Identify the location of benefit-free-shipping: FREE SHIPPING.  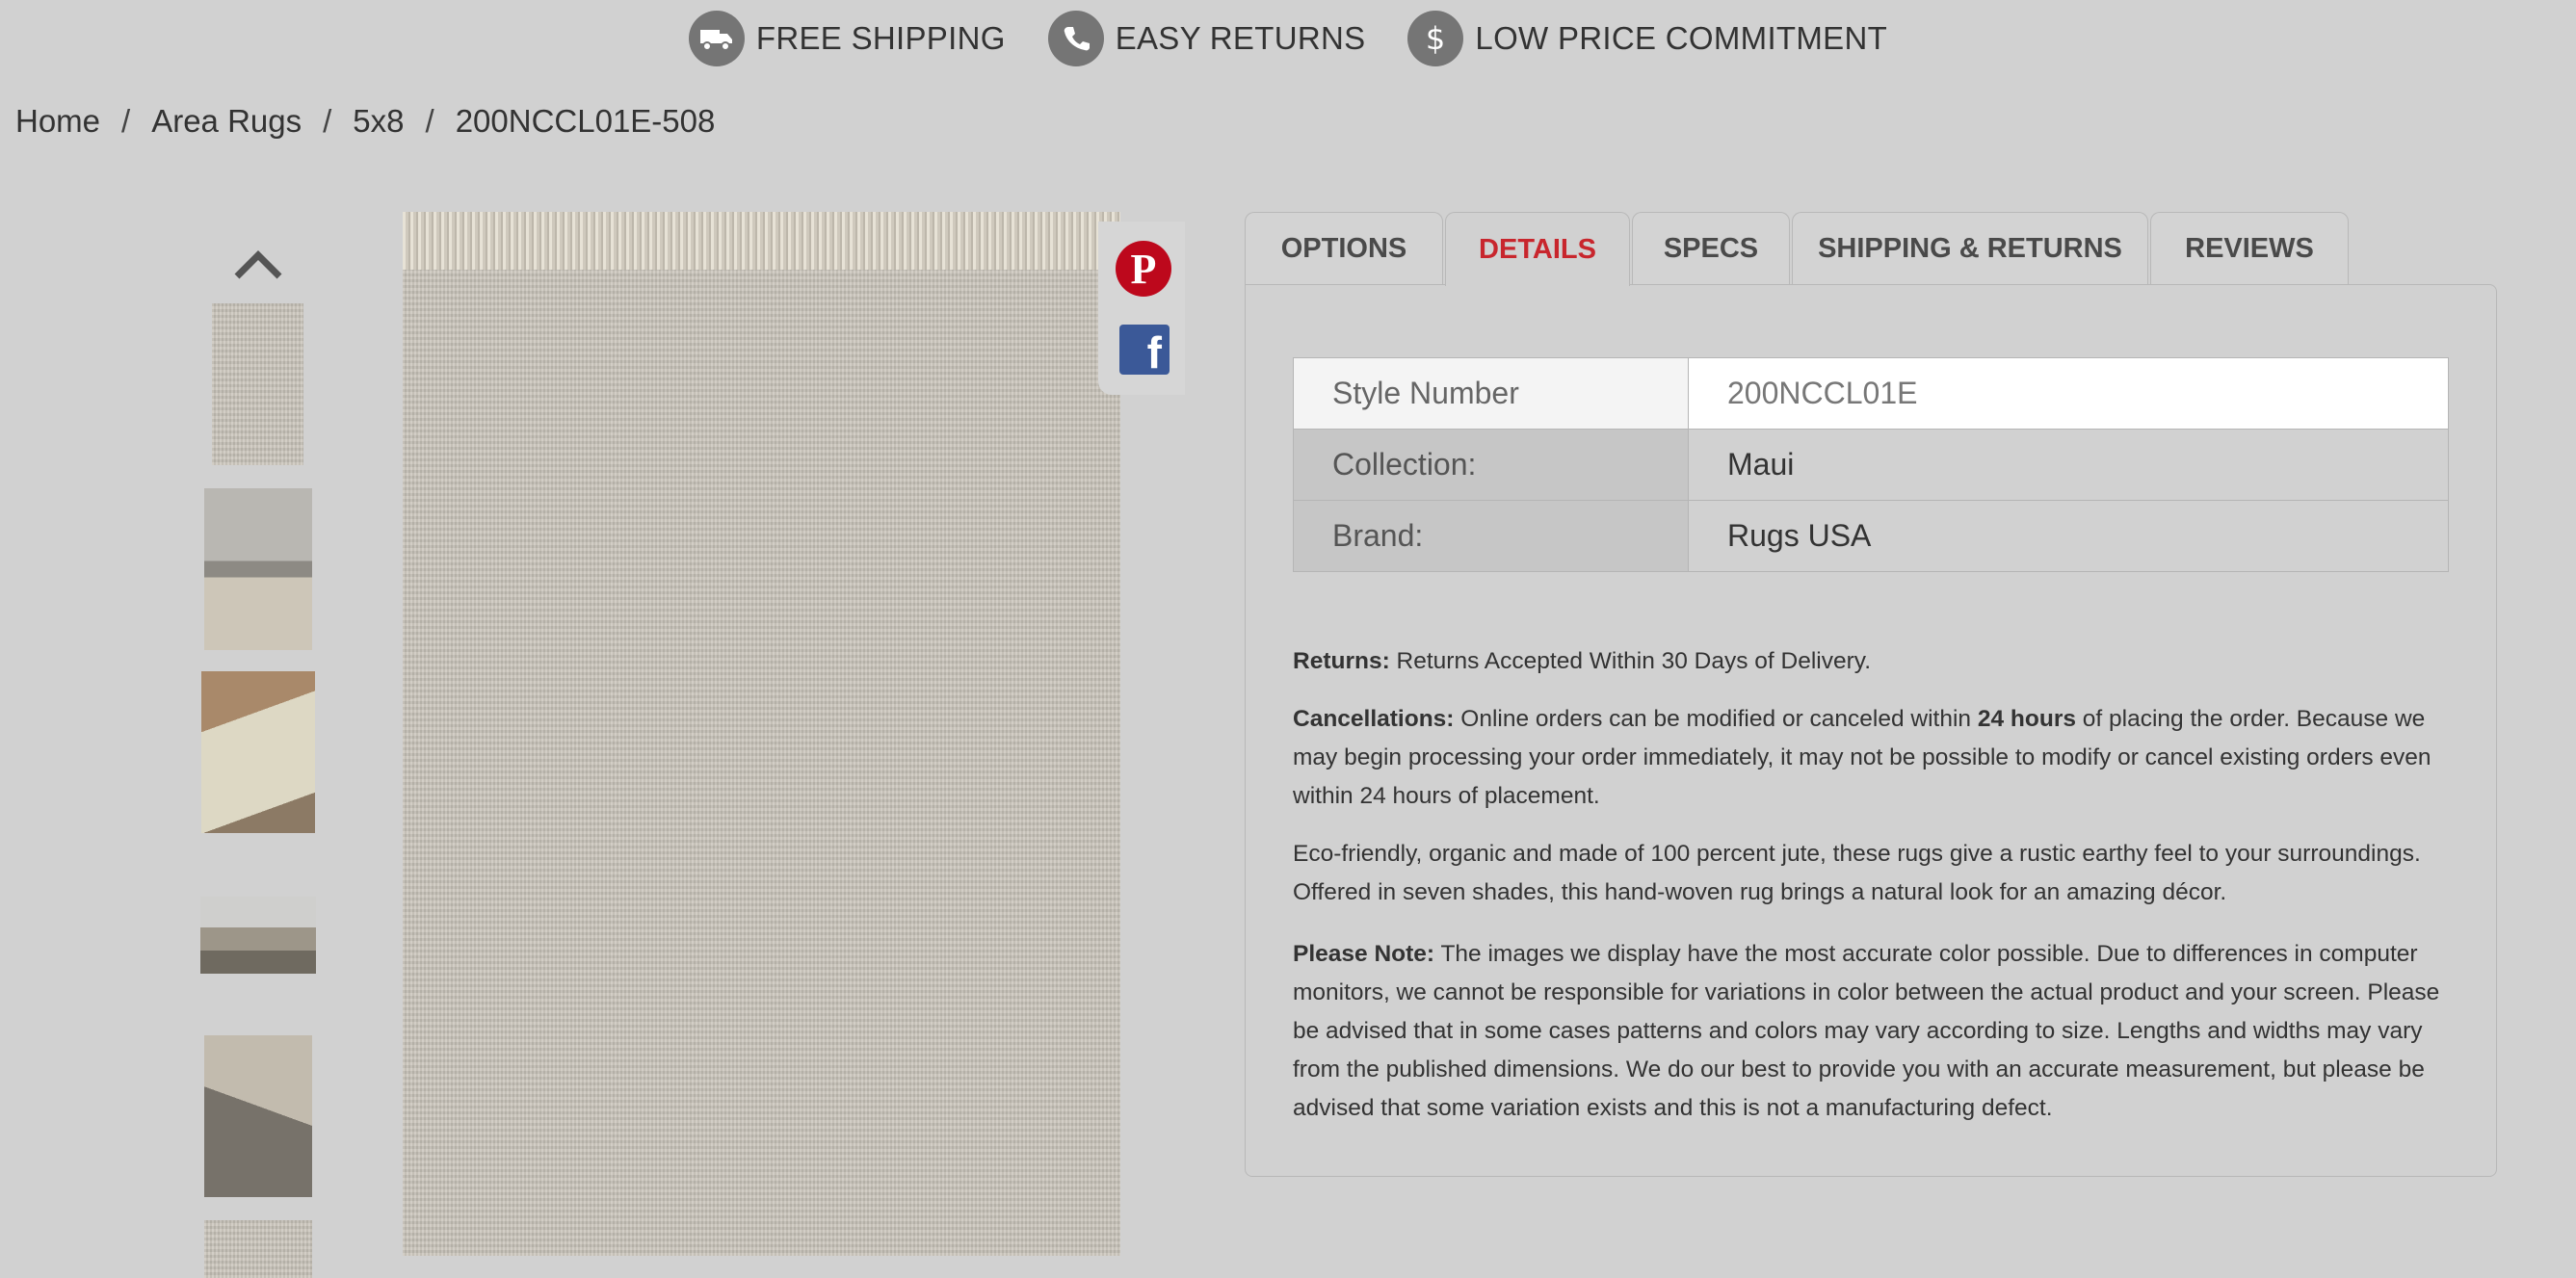
(847, 38).